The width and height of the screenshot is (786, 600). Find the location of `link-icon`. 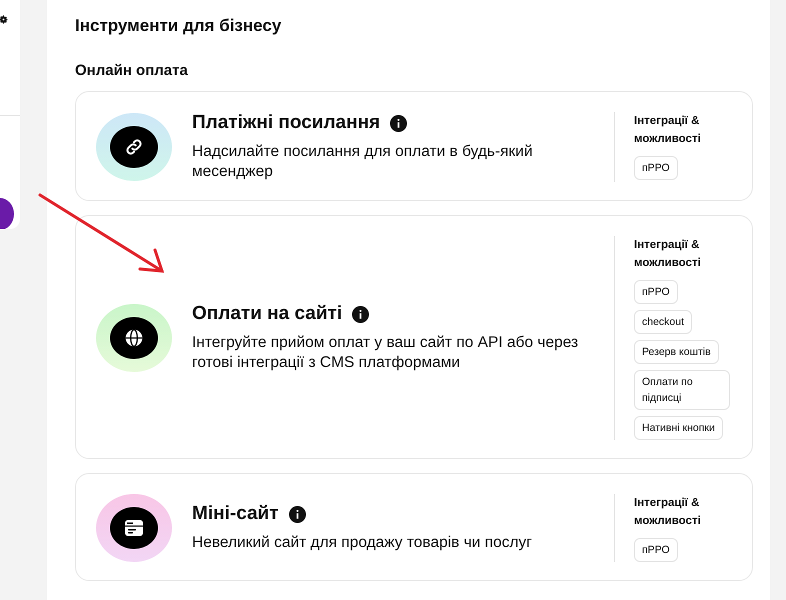

link-icon is located at coordinates (134, 147).